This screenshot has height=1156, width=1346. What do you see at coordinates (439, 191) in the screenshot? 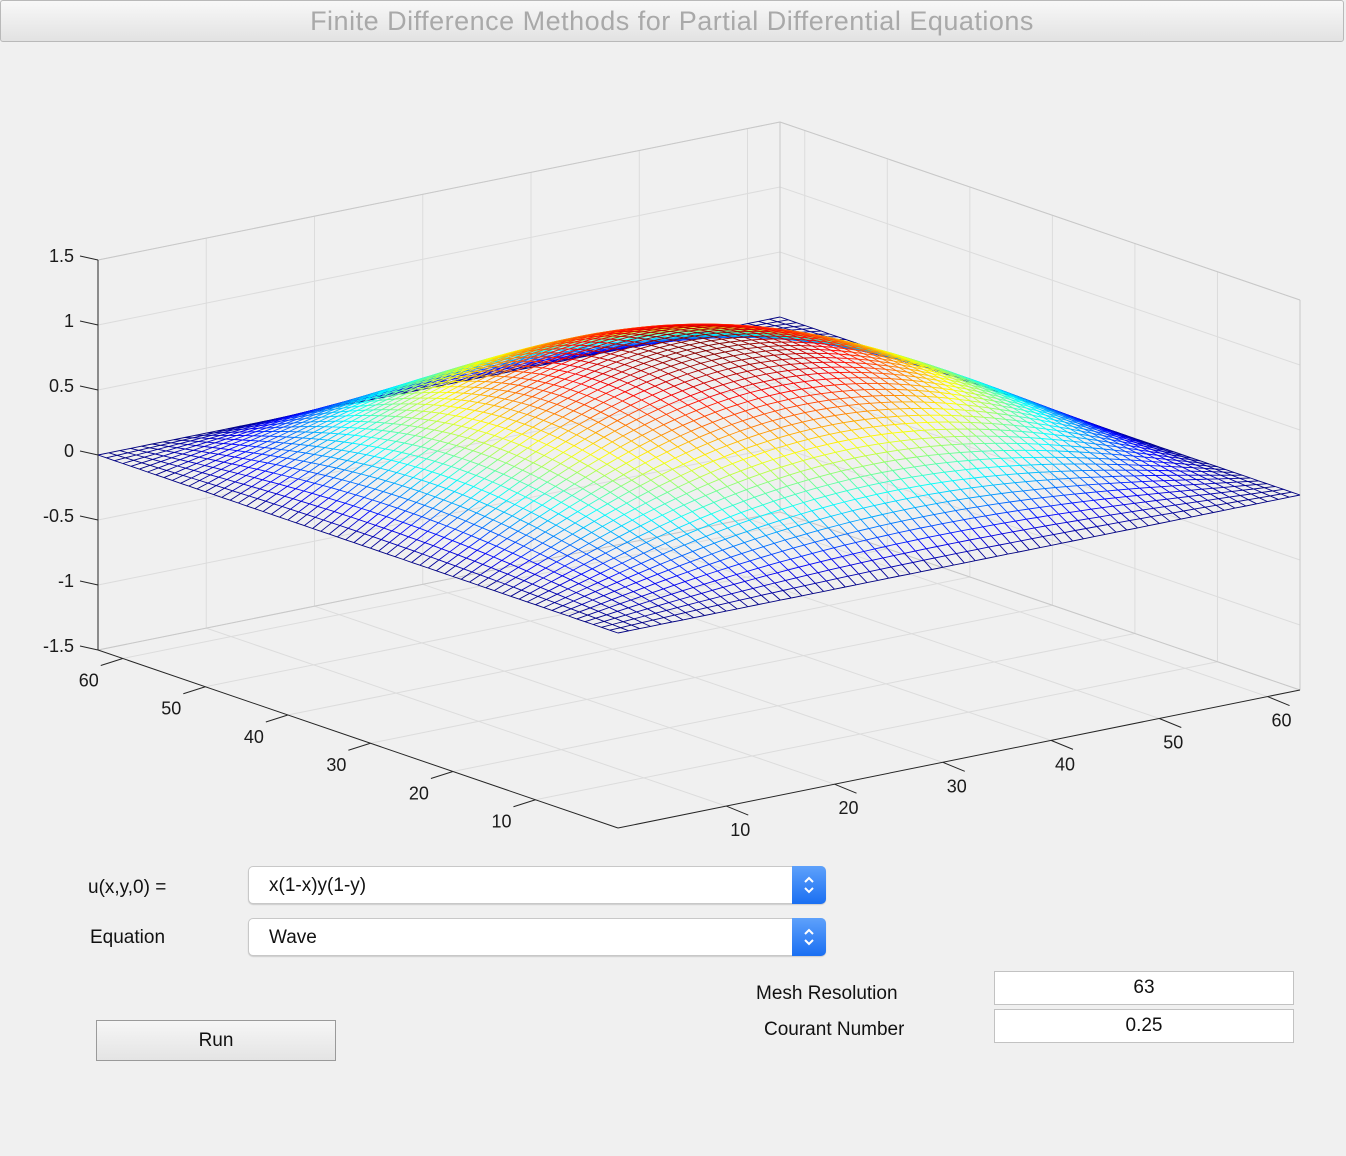
I see `axes-box-edge` at bounding box center [439, 191].